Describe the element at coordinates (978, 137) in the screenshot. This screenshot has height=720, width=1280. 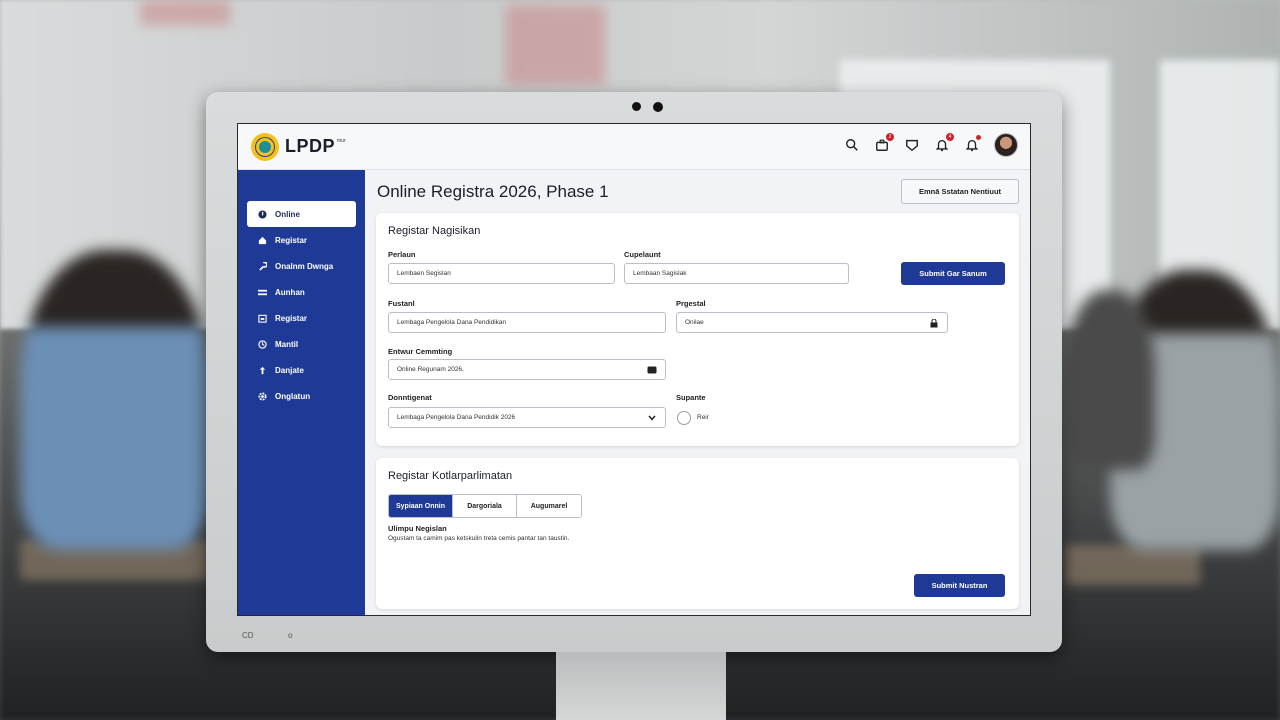
I see `notification-dot` at that location.